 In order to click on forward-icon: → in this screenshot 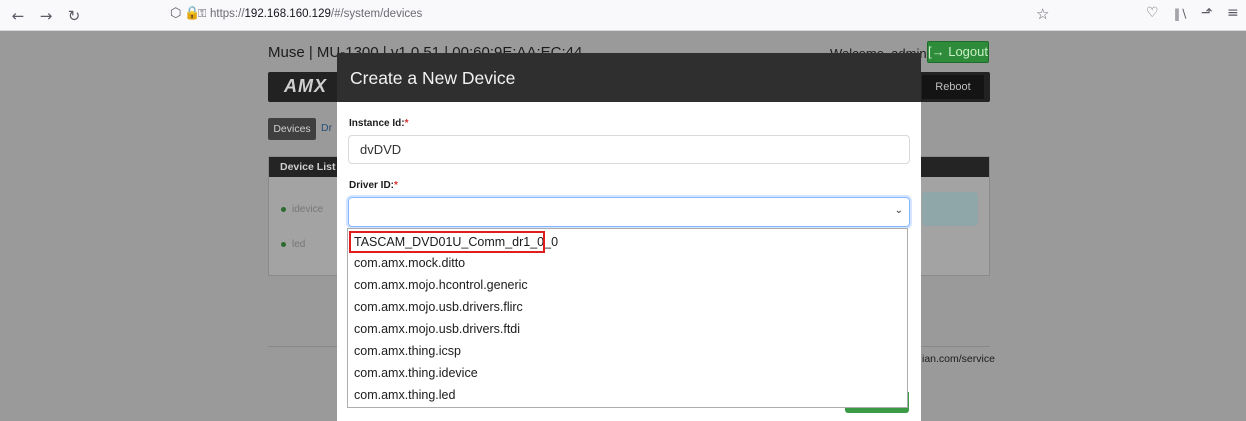, I will do `click(46, 16)`.